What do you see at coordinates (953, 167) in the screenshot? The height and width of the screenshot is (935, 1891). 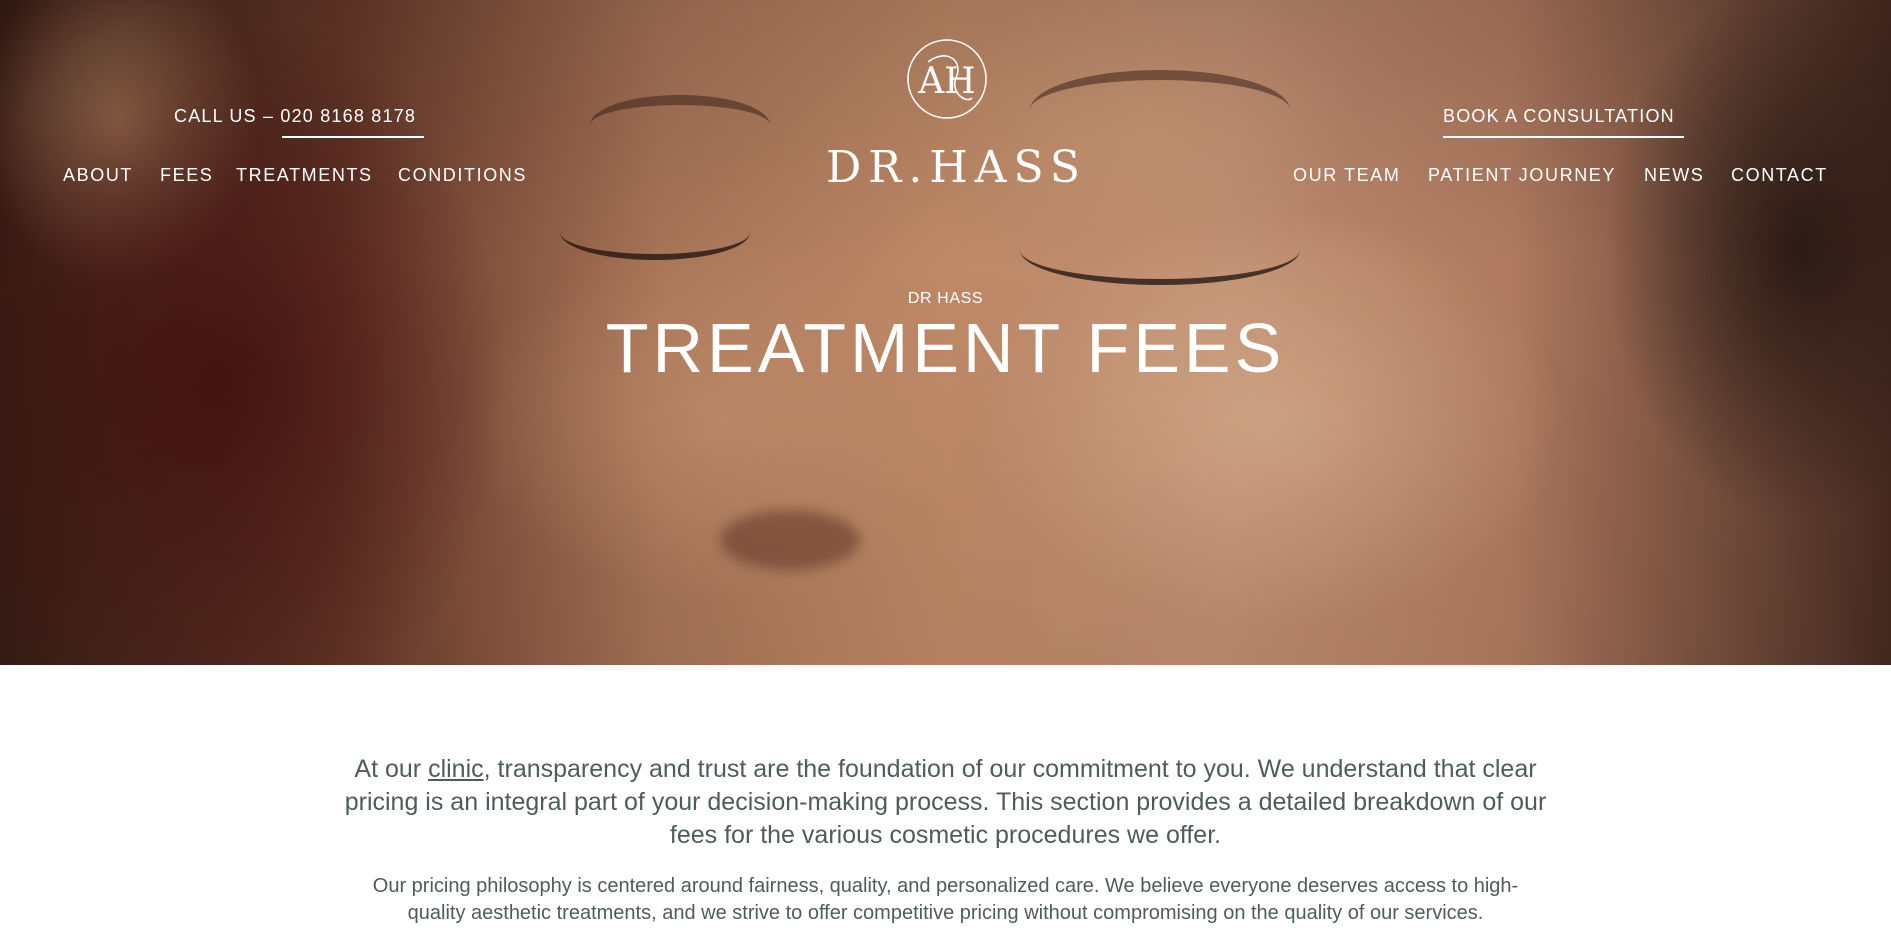 I see `logo-wordmark: DR.HASS` at bounding box center [953, 167].